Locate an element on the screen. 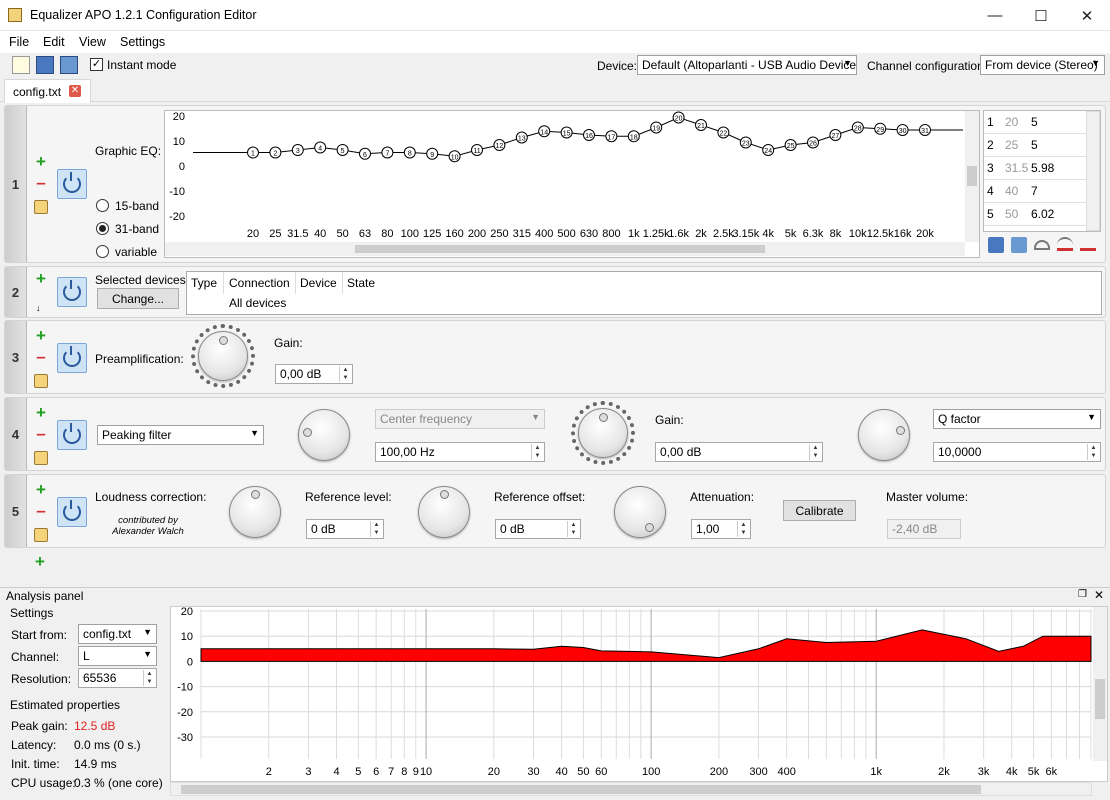 The height and width of the screenshot is (800, 1110). eq-band-gain: 6.02 is located at coordinates (1048, 214).